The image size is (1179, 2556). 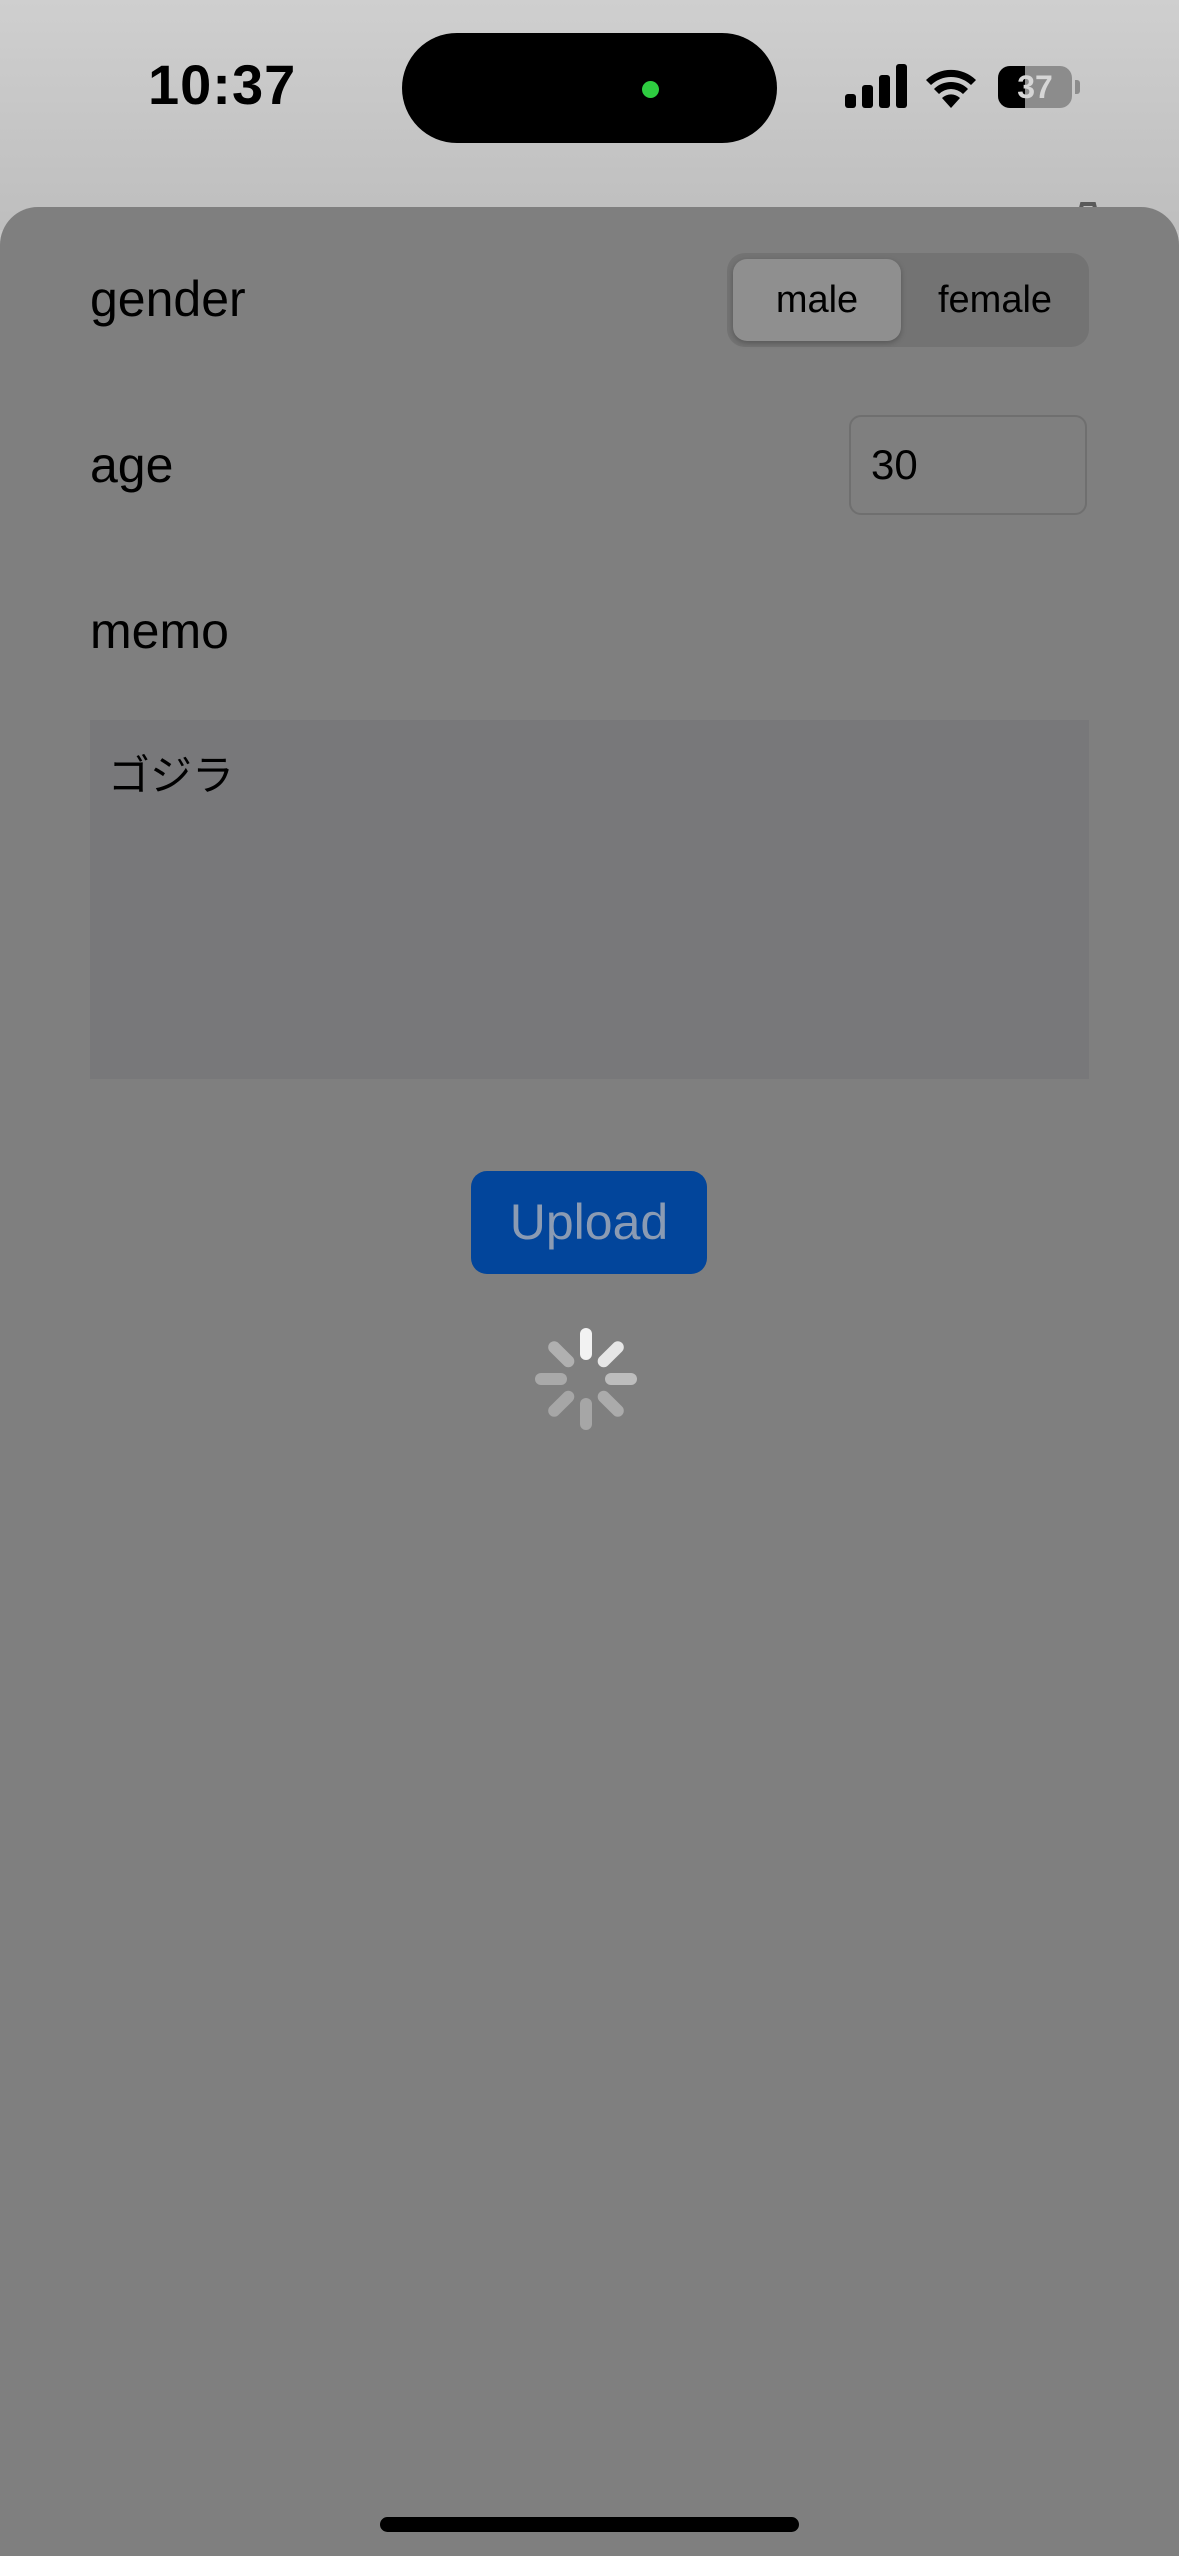 What do you see at coordinates (589, 1222) in the screenshot?
I see `upload-button: Upload` at bounding box center [589, 1222].